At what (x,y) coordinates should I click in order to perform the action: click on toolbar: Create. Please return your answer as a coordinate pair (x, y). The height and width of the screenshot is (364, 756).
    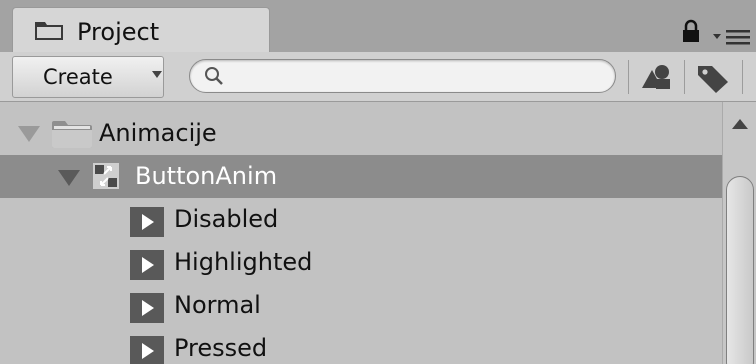
    Looking at the image, I should click on (378, 77).